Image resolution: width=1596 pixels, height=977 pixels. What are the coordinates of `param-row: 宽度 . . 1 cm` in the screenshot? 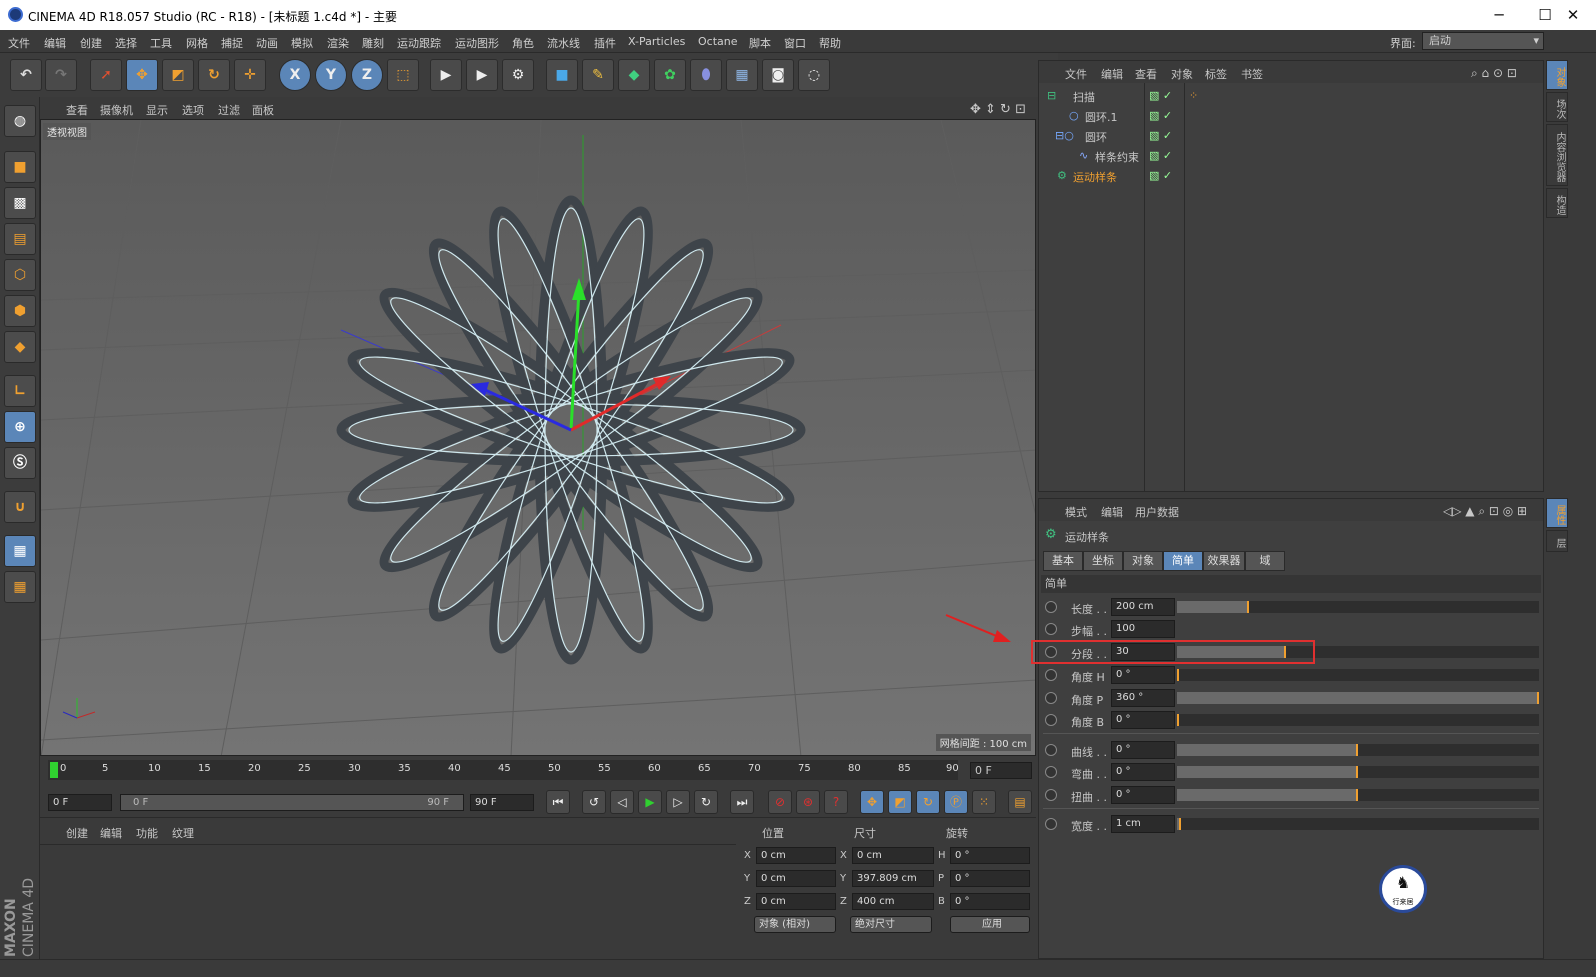 It's located at (1291, 824).